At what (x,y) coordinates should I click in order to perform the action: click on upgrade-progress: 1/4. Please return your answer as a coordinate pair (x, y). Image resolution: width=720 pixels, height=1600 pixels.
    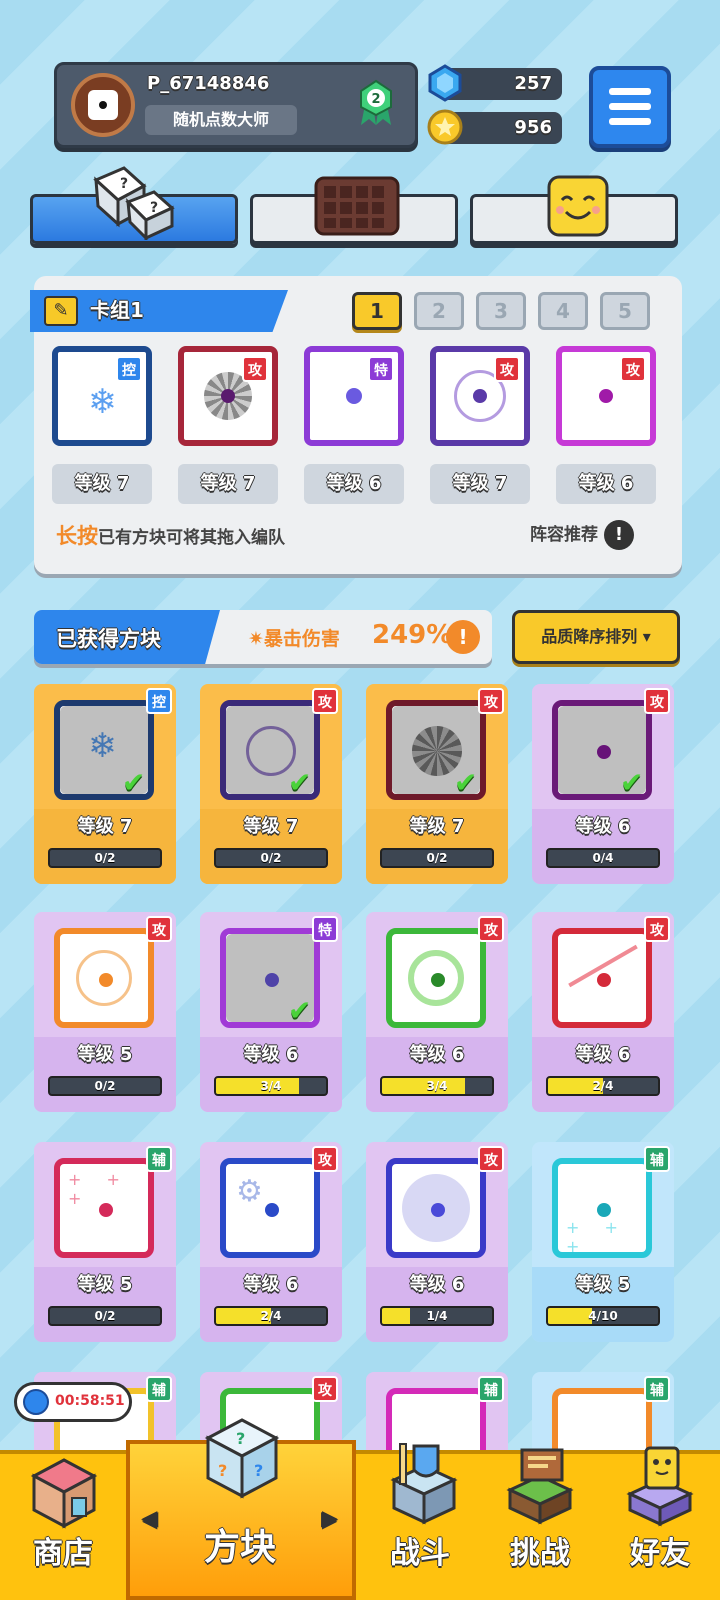
    Looking at the image, I should click on (437, 1316).